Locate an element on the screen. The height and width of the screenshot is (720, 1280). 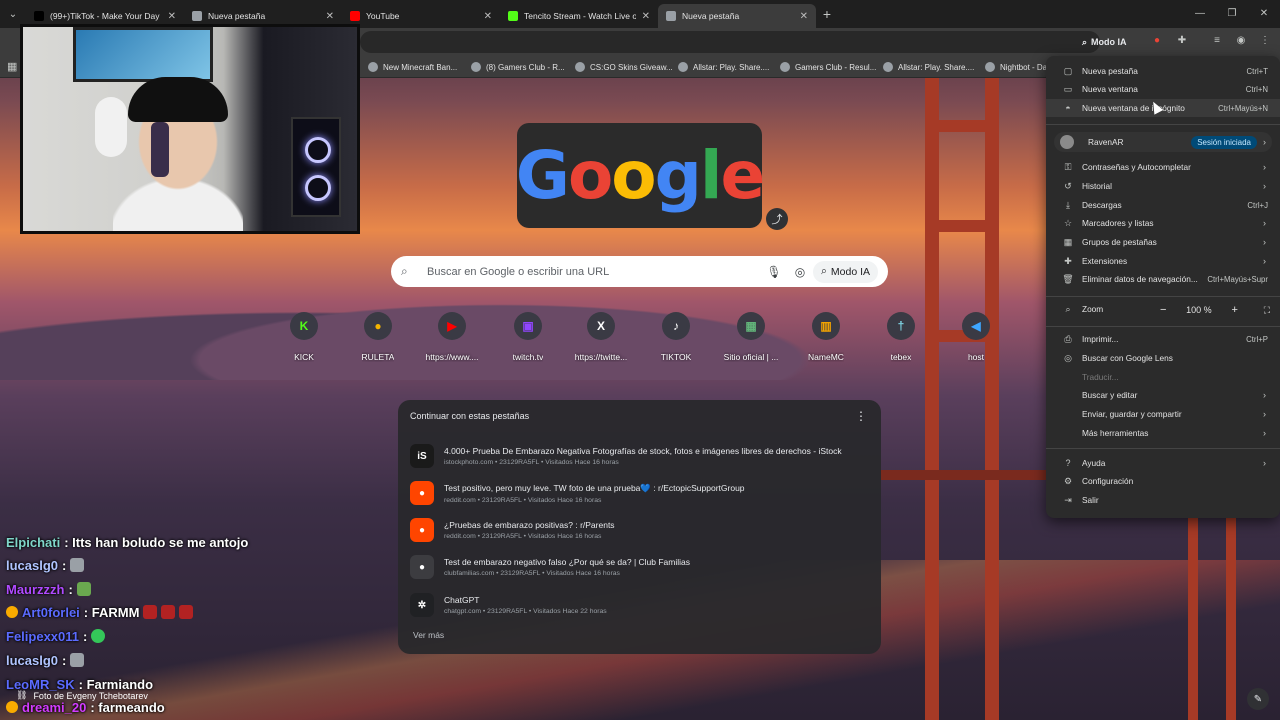
bookmark-label: Nightbot - Da is located at coordinates (1024, 67).